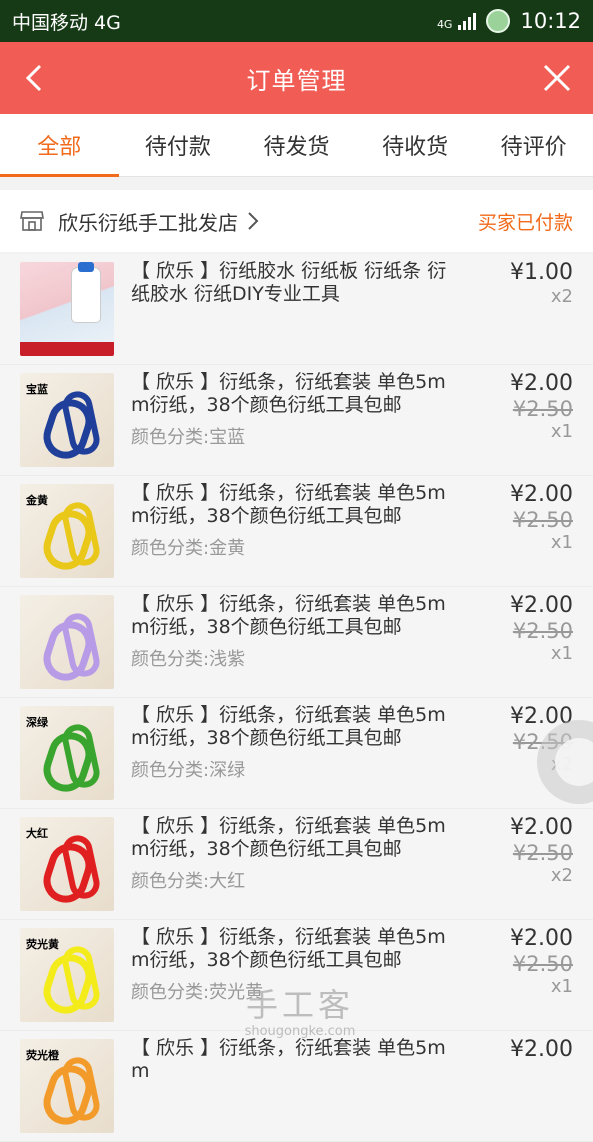 Image resolution: width=593 pixels, height=1142 pixels. Describe the element at coordinates (66, 22) in the screenshot. I see `carrier-label: 中国移动 4G` at that location.